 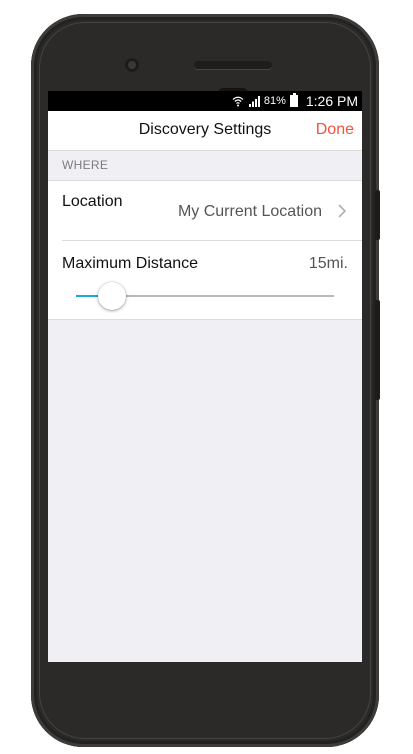 What do you see at coordinates (249, 211) in the screenshot?
I see `location-value: My Current Location` at bounding box center [249, 211].